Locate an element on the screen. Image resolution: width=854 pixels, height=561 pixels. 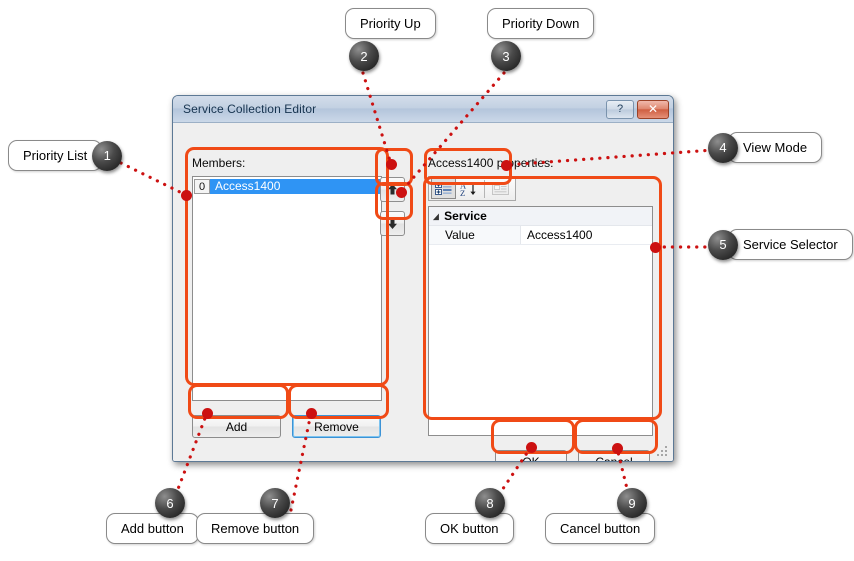
callout-remove-button: Remove button 7 is located at coordinates (255, 516).